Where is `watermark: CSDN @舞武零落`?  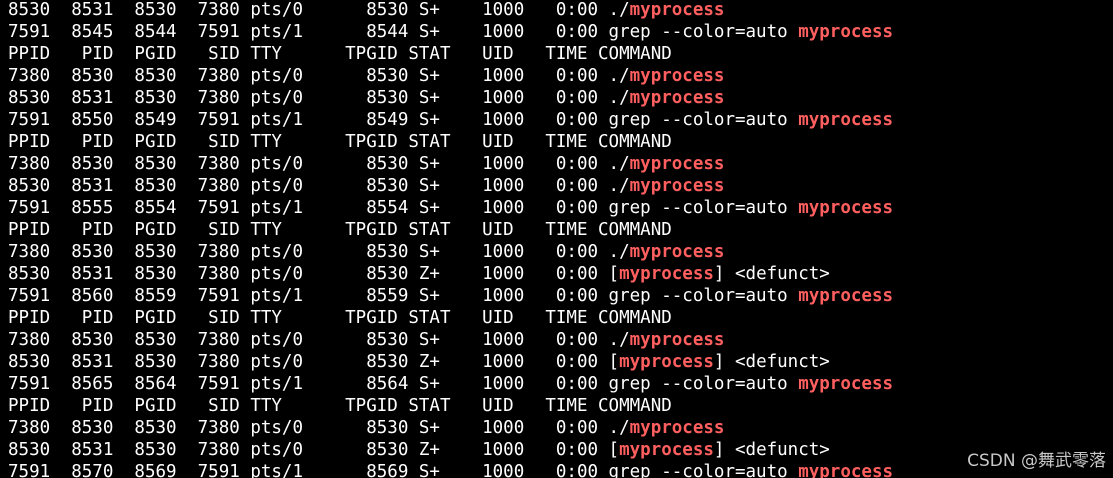
watermark: CSDN @舞武零落 is located at coordinates (1036, 458).